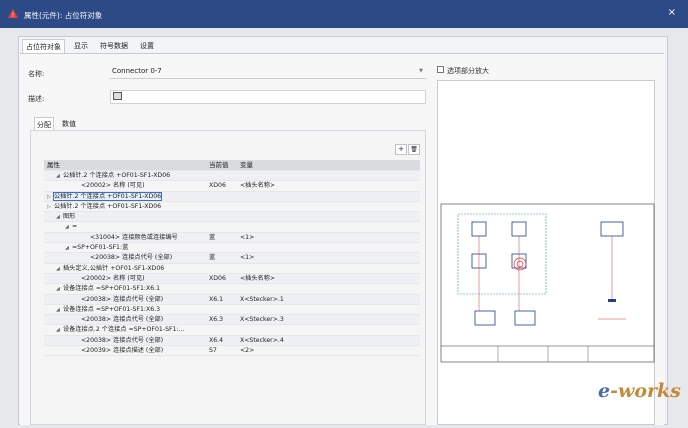 The width and height of the screenshot is (688, 428). Describe the element at coordinates (126, 227) in the screenshot. I see `cell-property: ◢ =` at that location.